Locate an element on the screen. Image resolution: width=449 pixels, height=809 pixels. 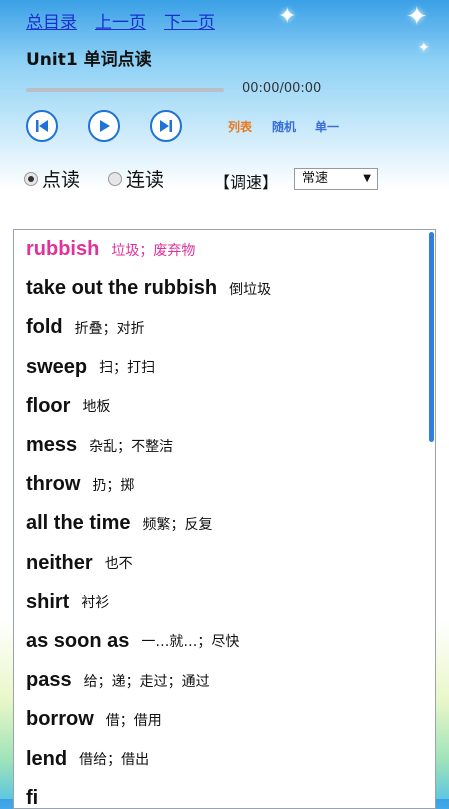
point-read-radio is located at coordinates (31, 178).